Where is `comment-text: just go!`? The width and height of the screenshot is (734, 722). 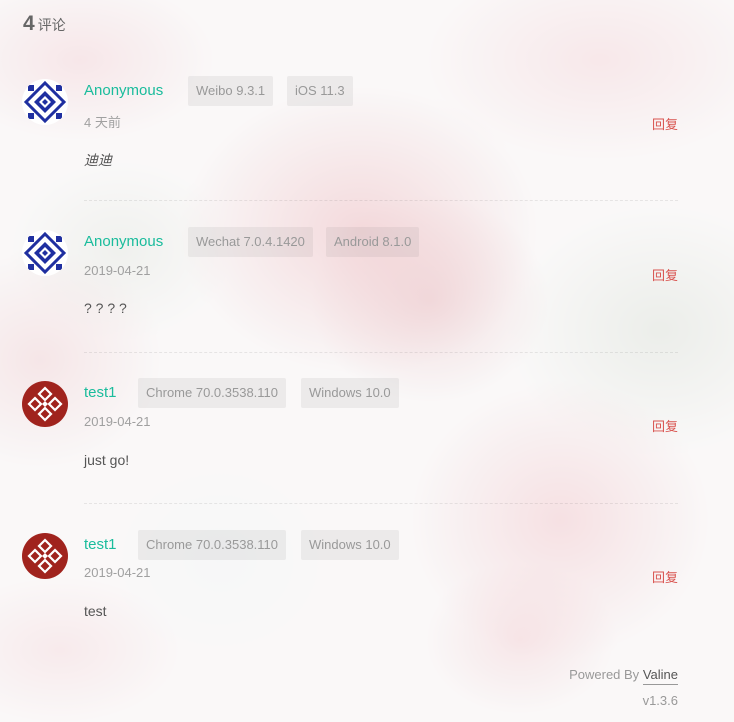
comment-text: just go! is located at coordinates (107, 460).